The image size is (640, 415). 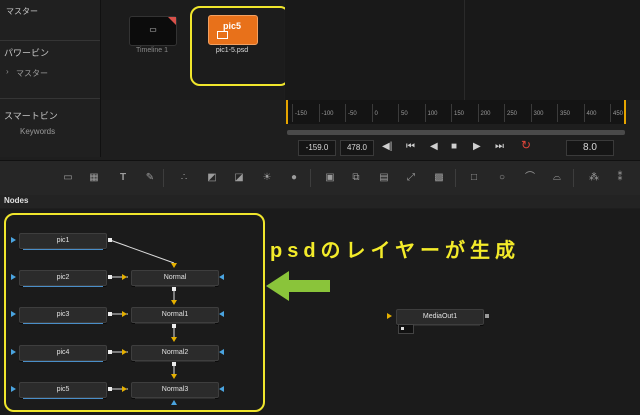 What do you see at coordinates (440, 317) in the screenshot?
I see `media-out-node: MediaOut1` at bounding box center [440, 317].